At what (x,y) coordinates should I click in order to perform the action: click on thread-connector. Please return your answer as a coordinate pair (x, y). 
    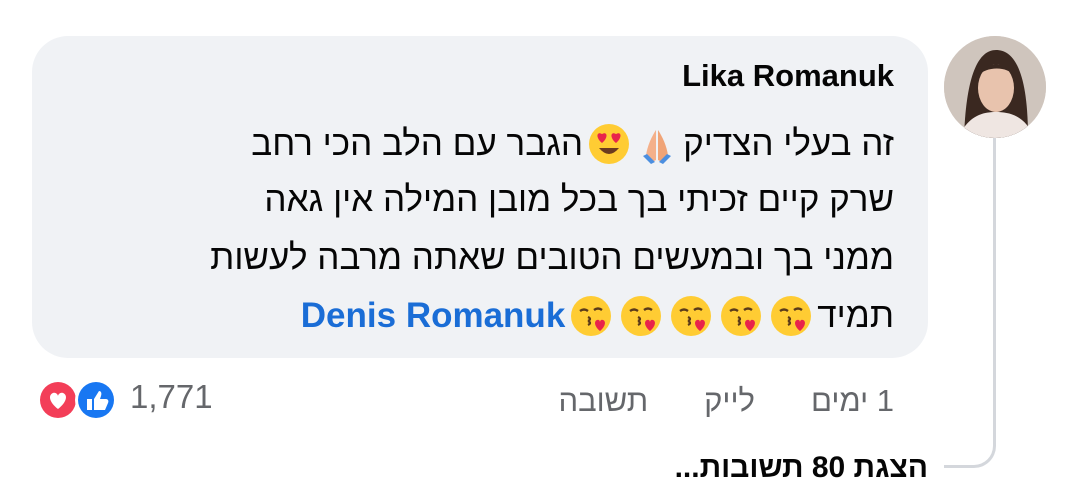
    Looking at the image, I should click on (970, 303).